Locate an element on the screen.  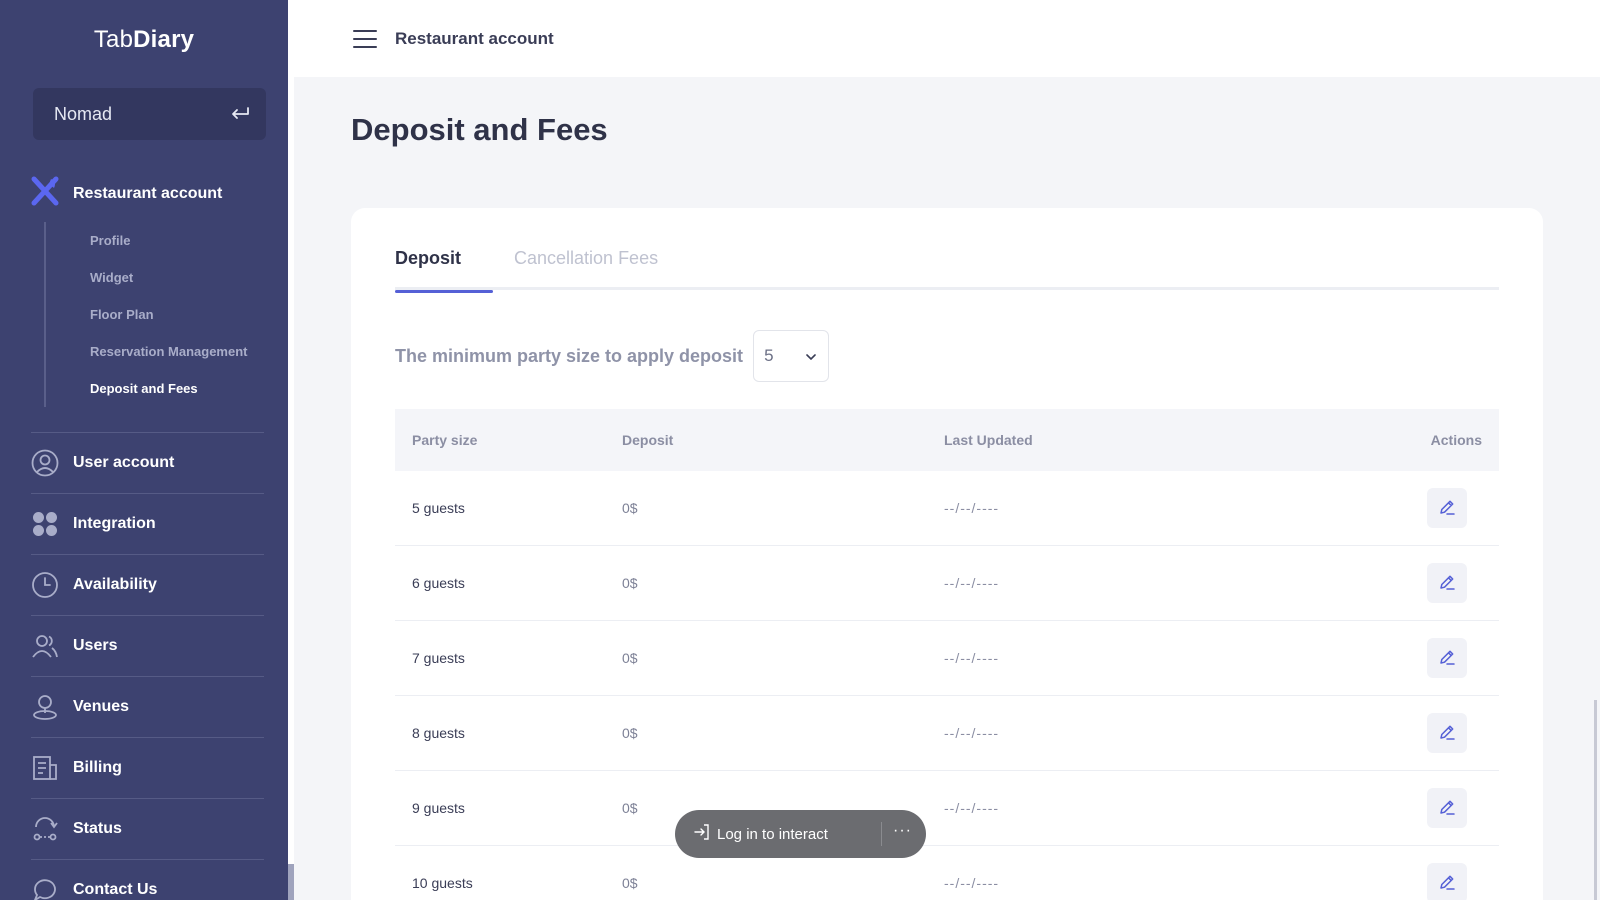
sidebar-item-label: Billing is located at coordinates (97, 767).